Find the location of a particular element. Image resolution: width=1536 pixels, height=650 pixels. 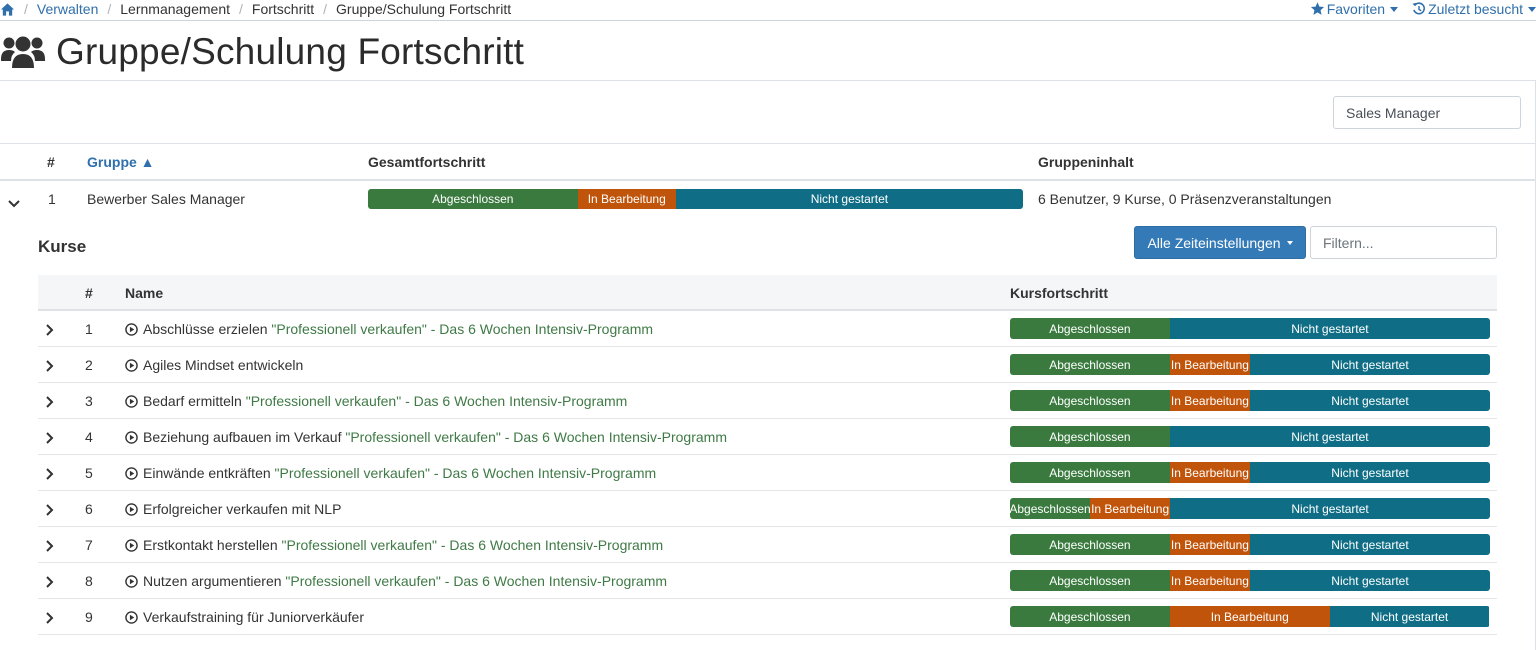

column-header-gesamtfortschritt: Gesamtfortschritt is located at coordinates (427, 162).